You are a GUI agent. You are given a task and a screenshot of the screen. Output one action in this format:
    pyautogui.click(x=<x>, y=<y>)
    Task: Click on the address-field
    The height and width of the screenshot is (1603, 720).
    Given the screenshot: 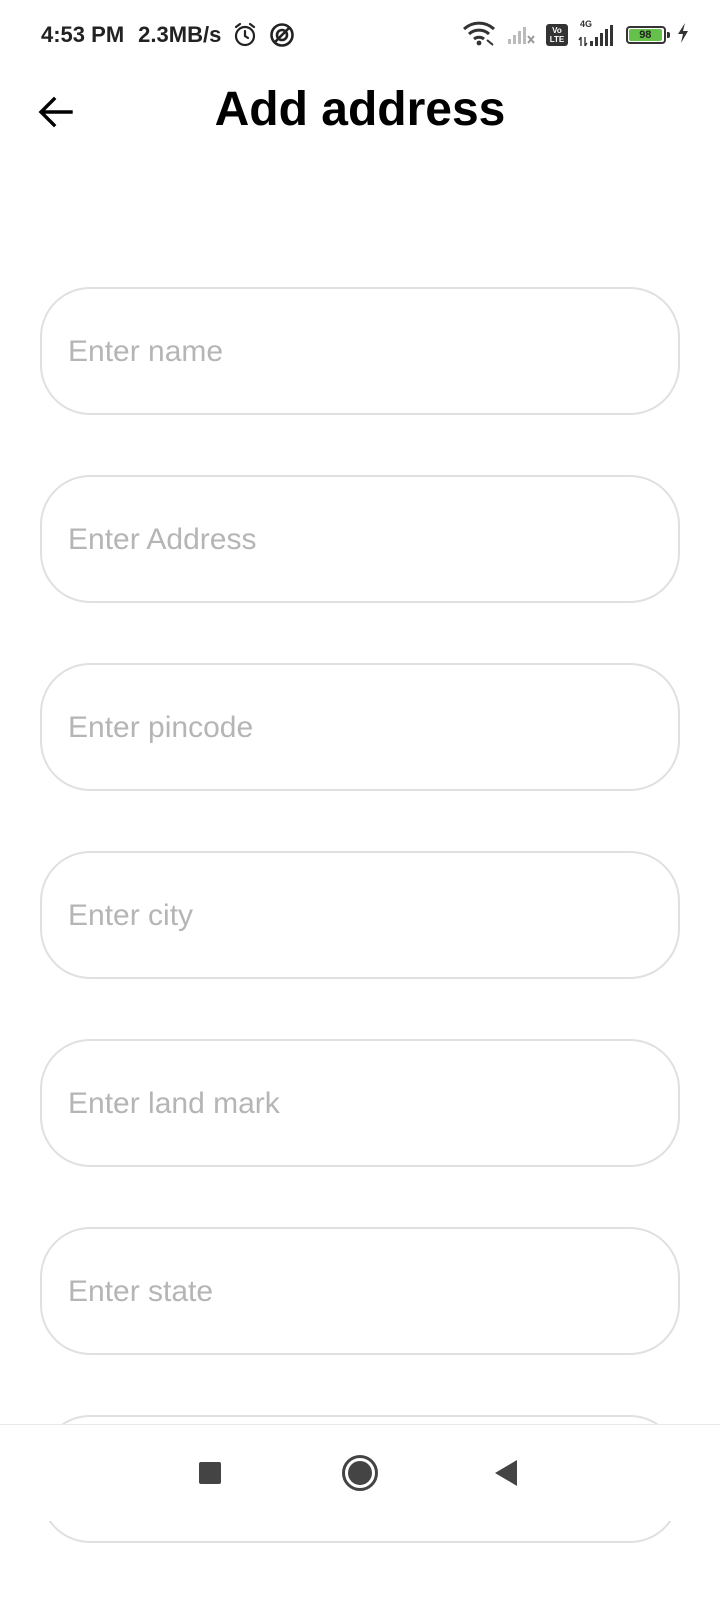 What is the action you would take?
    pyautogui.click(x=360, y=539)
    